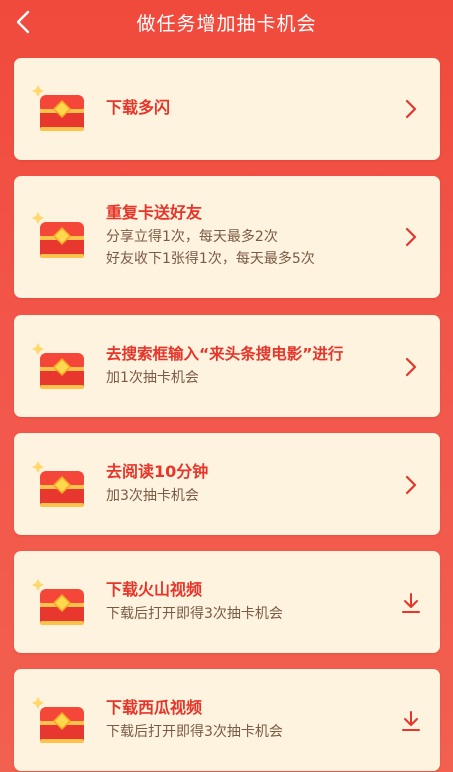 The image size is (453, 772). I want to click on task-card-download-duoshan: 下载多闪, so click(227, 109).